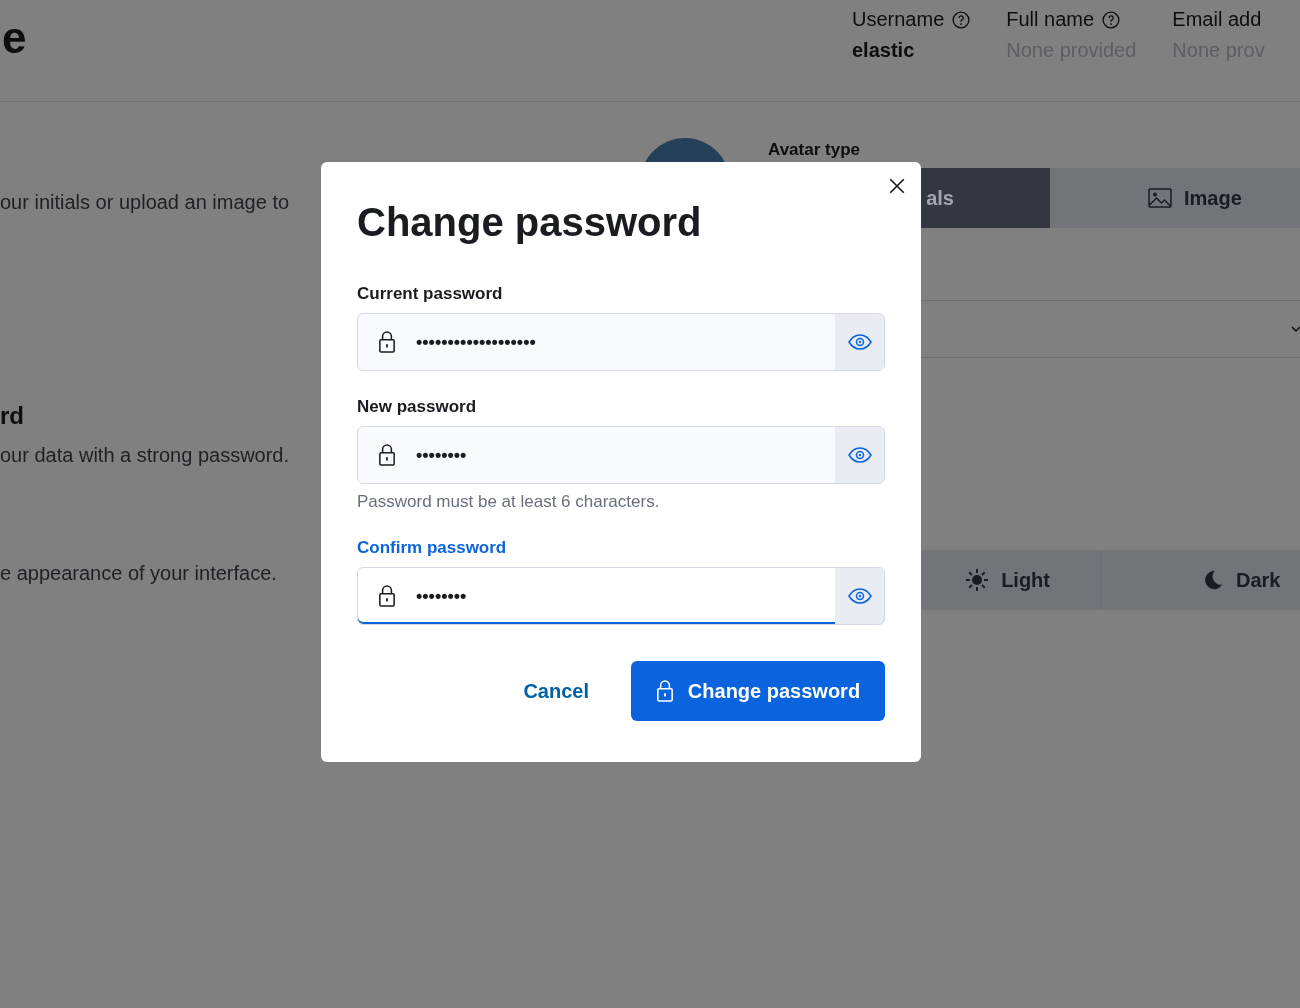  Describe the element at coordinates (556, 691) in the screenshot. I see `cancel-button: Cancel` at that location.